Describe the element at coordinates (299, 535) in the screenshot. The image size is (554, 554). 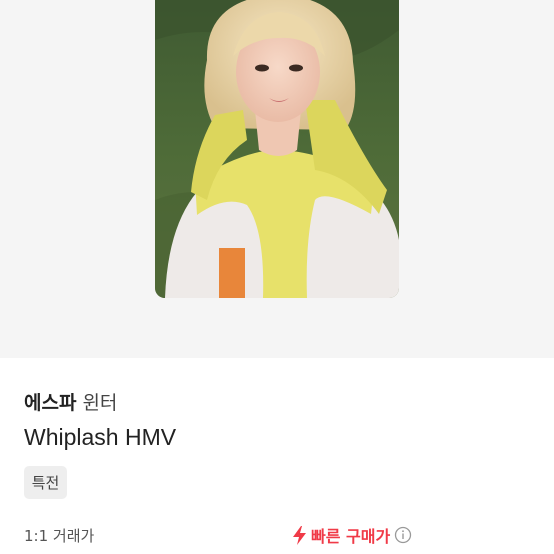
I see `lightning-bolt-icon` at that location.